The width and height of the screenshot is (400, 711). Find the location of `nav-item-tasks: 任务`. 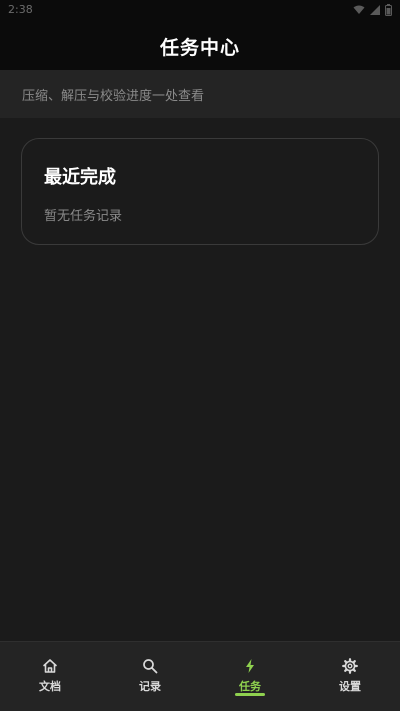

nav-item-tasks: 任务 is located at coordinates (250, 676).